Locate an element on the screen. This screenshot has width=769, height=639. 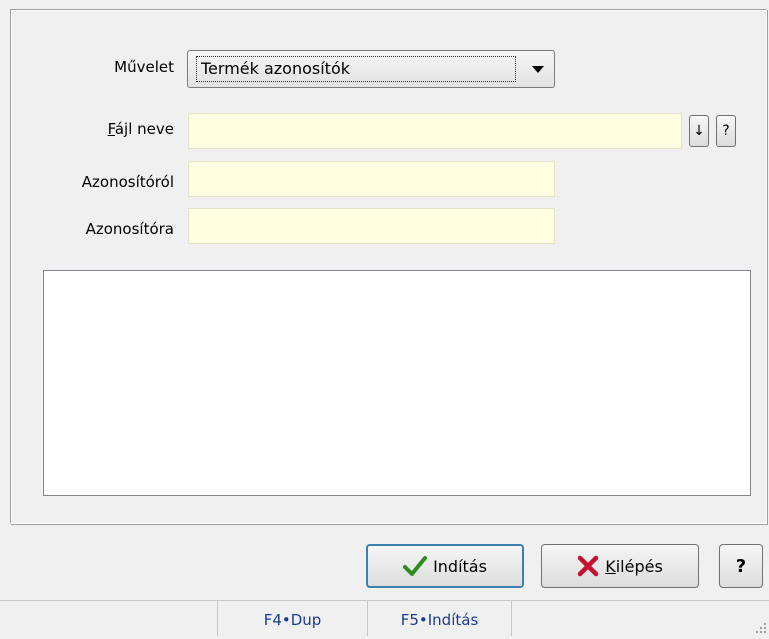
azonositorol-input is located at coordinates (371, 179).